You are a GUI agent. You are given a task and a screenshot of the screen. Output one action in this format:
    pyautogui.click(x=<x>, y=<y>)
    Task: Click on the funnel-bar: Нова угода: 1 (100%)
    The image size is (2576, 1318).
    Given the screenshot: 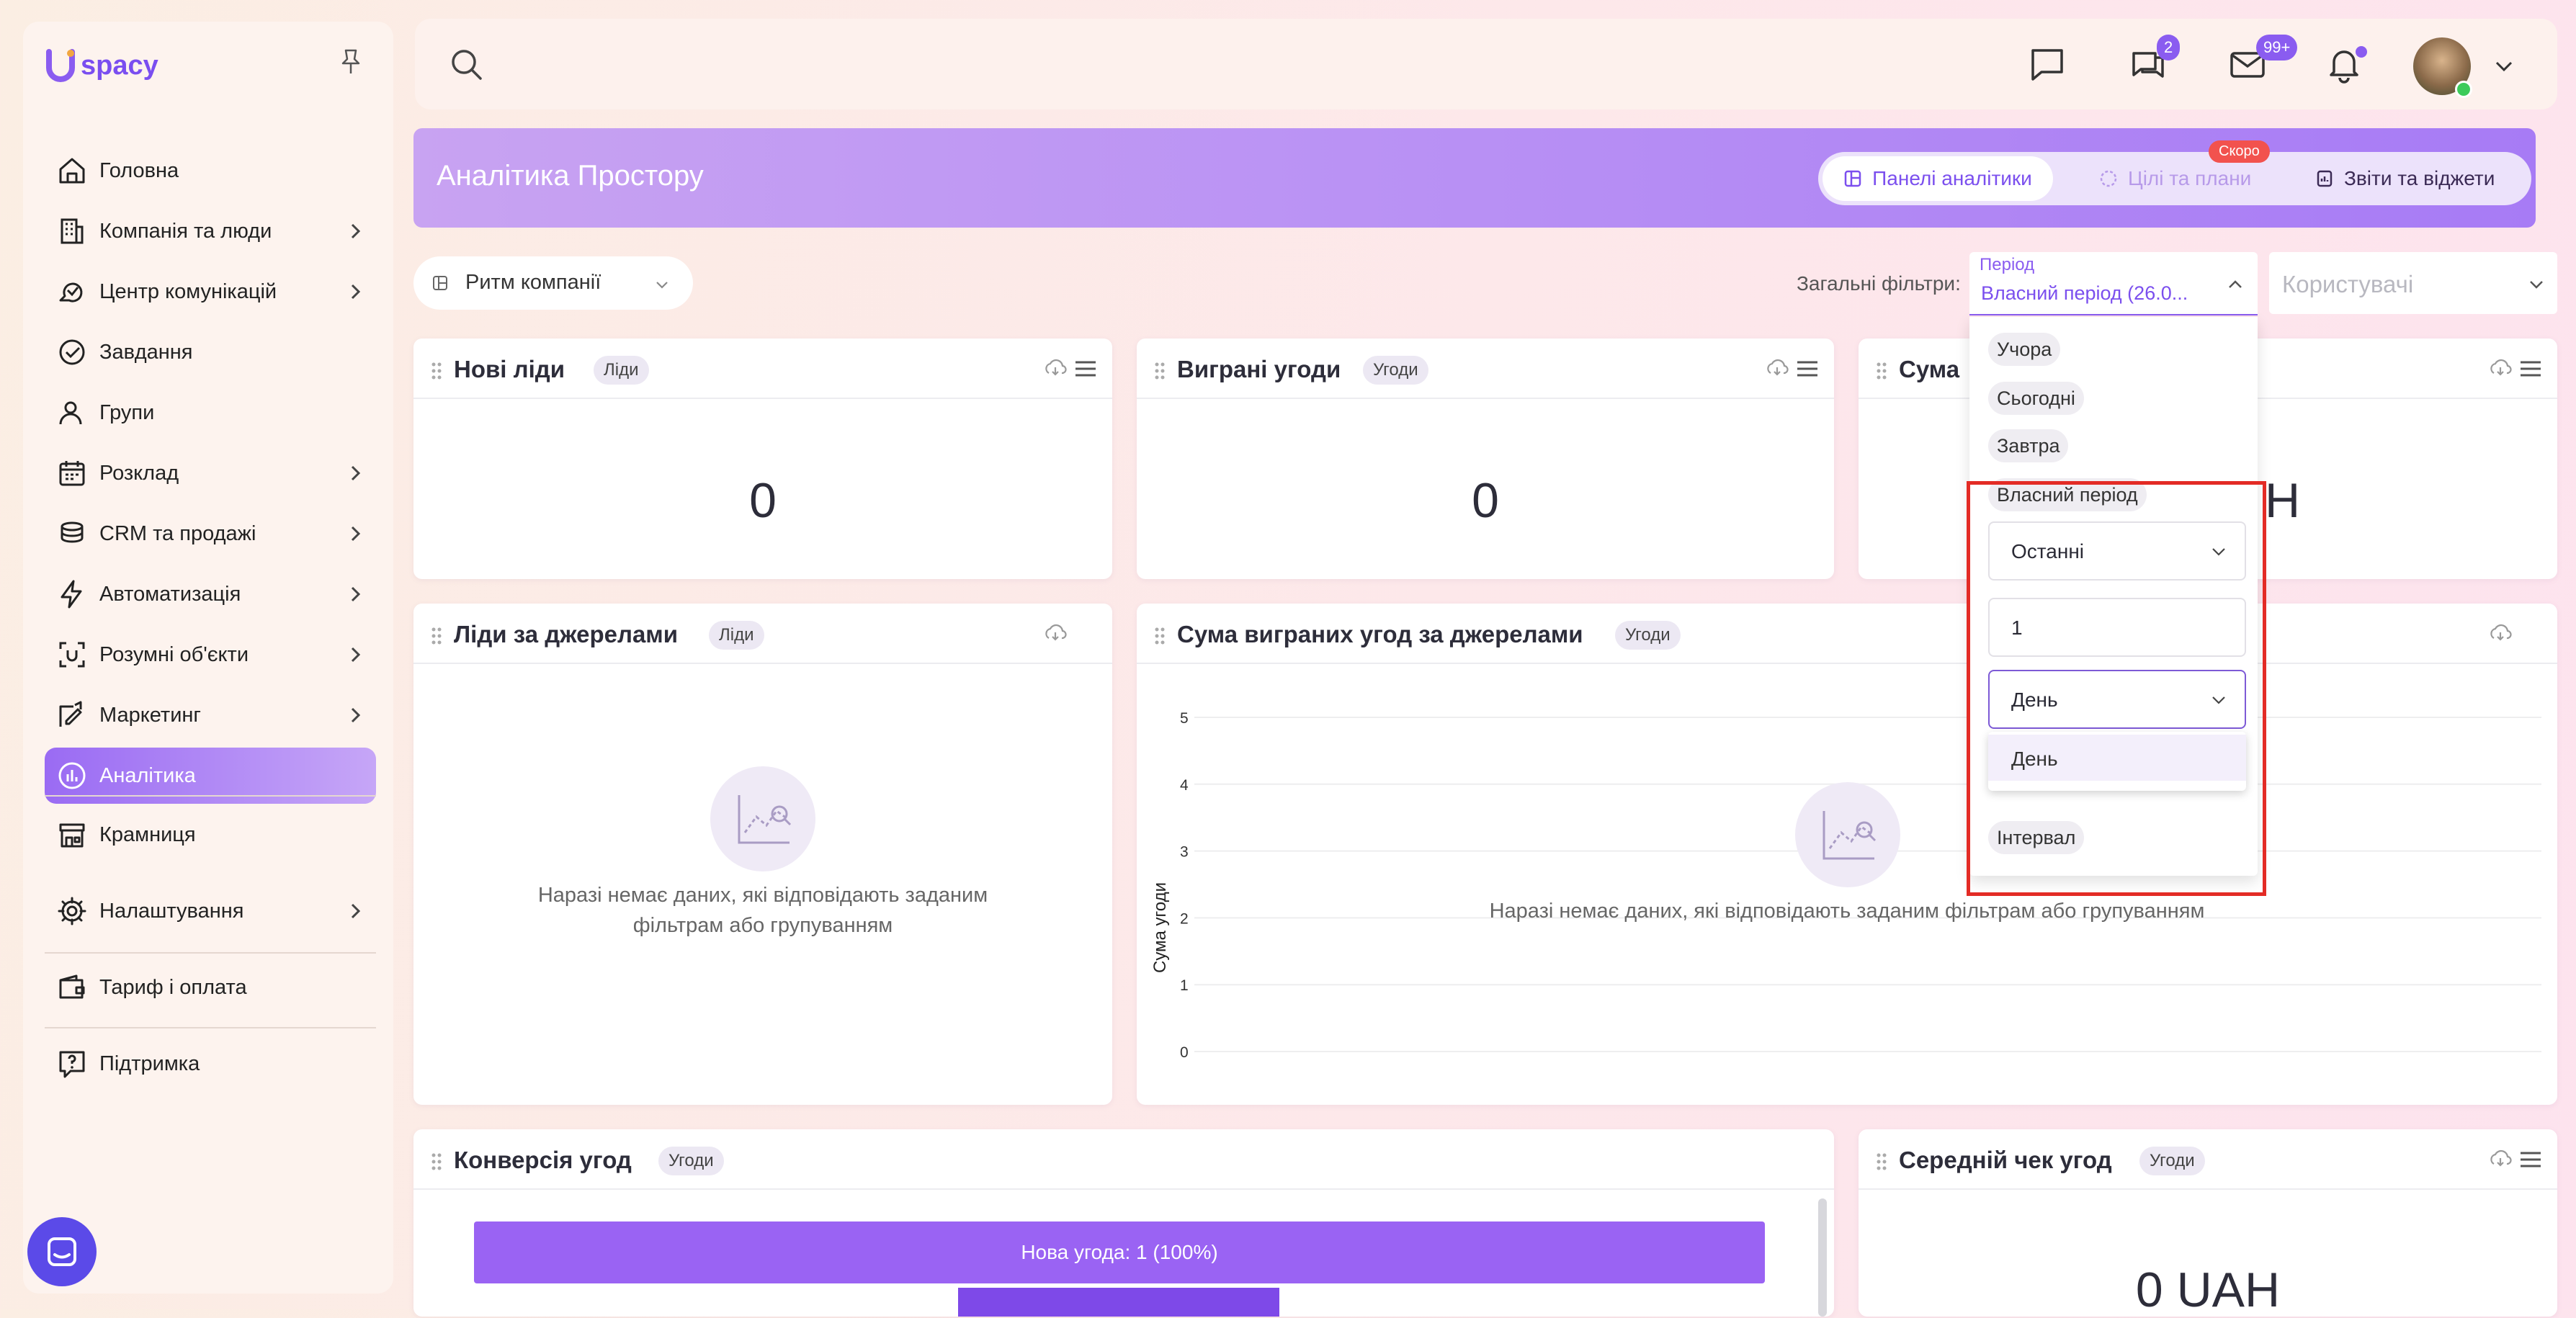 What is the action you would take?
    pyautogui.click(x=1119, y=1252)
    